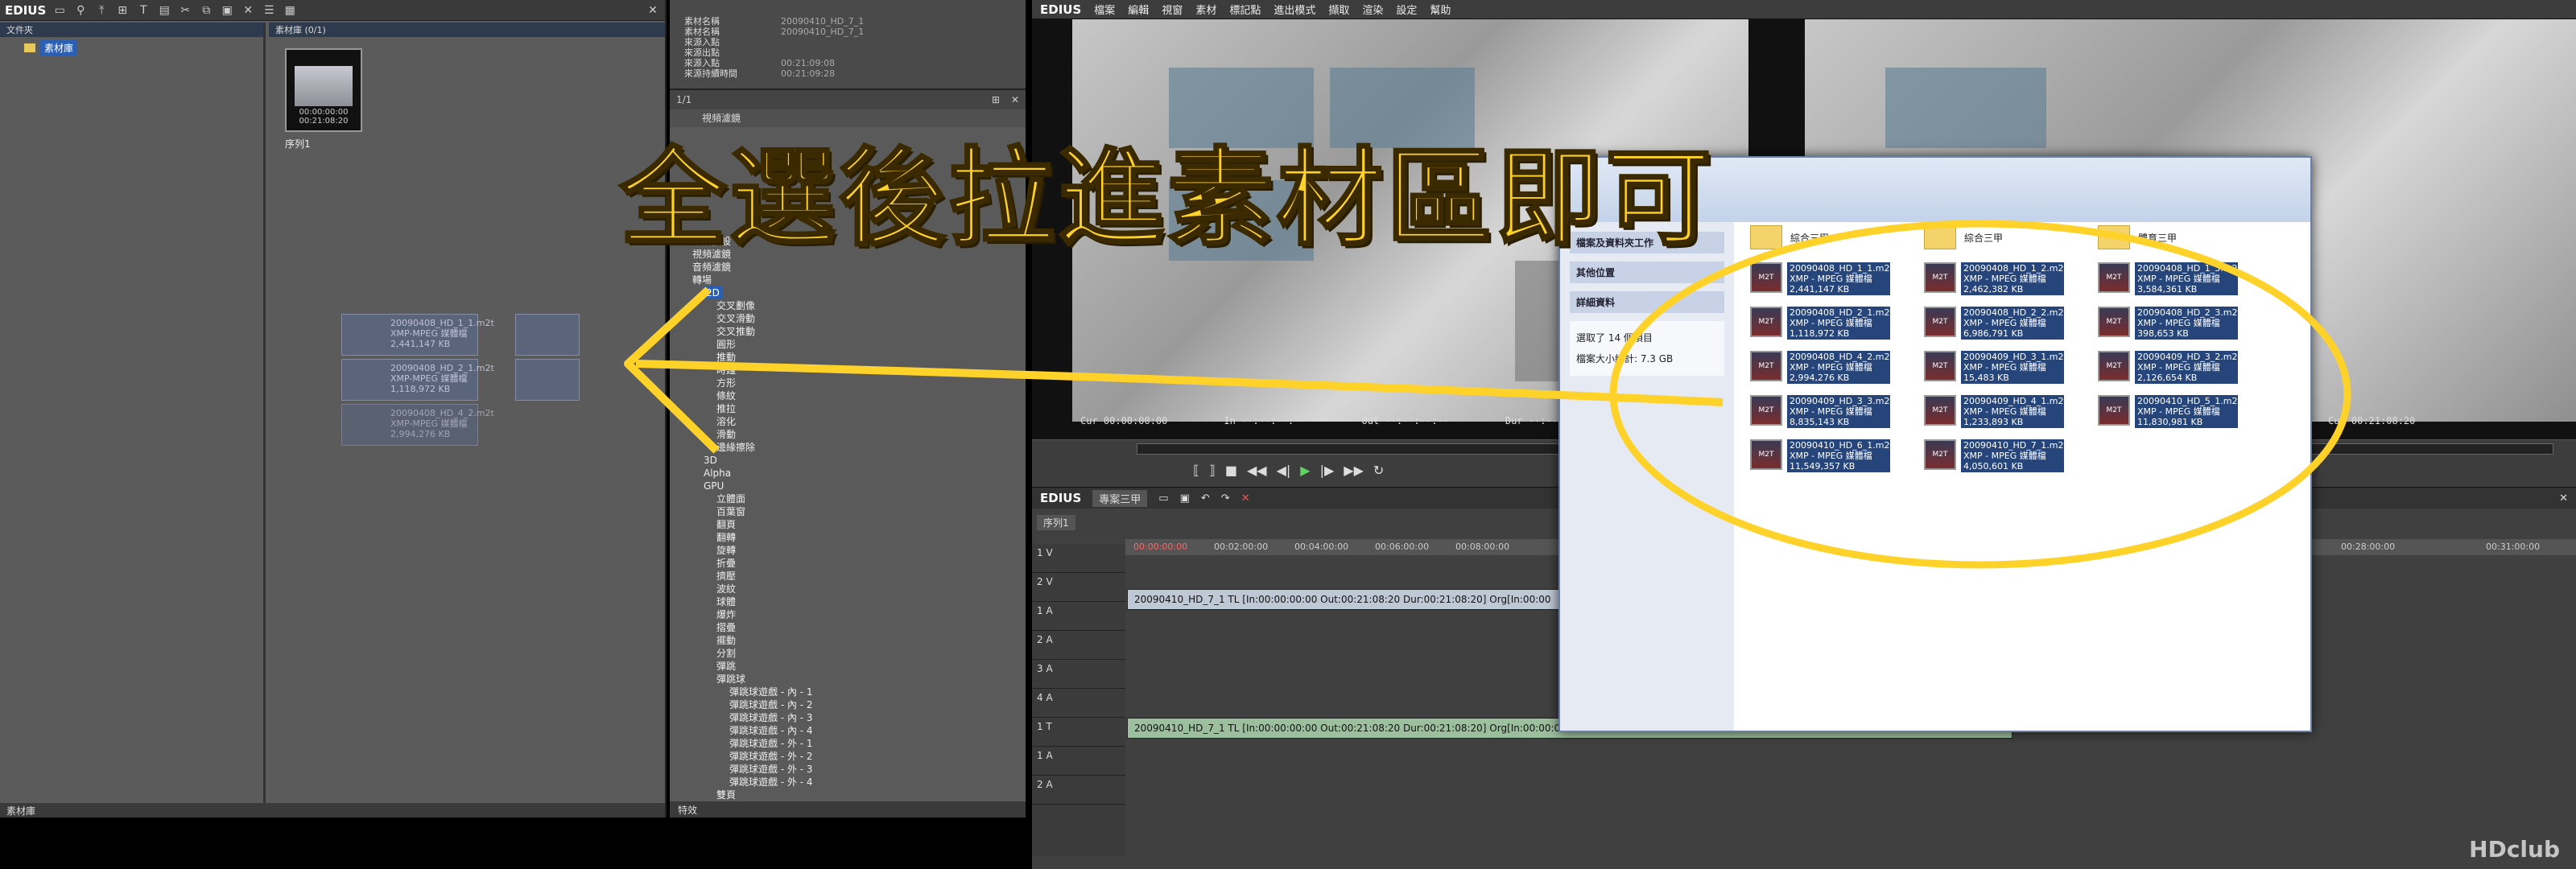 The image size is (2576, 869). I want to click on effect-tree-item: 摺疊, so click(850, 627).